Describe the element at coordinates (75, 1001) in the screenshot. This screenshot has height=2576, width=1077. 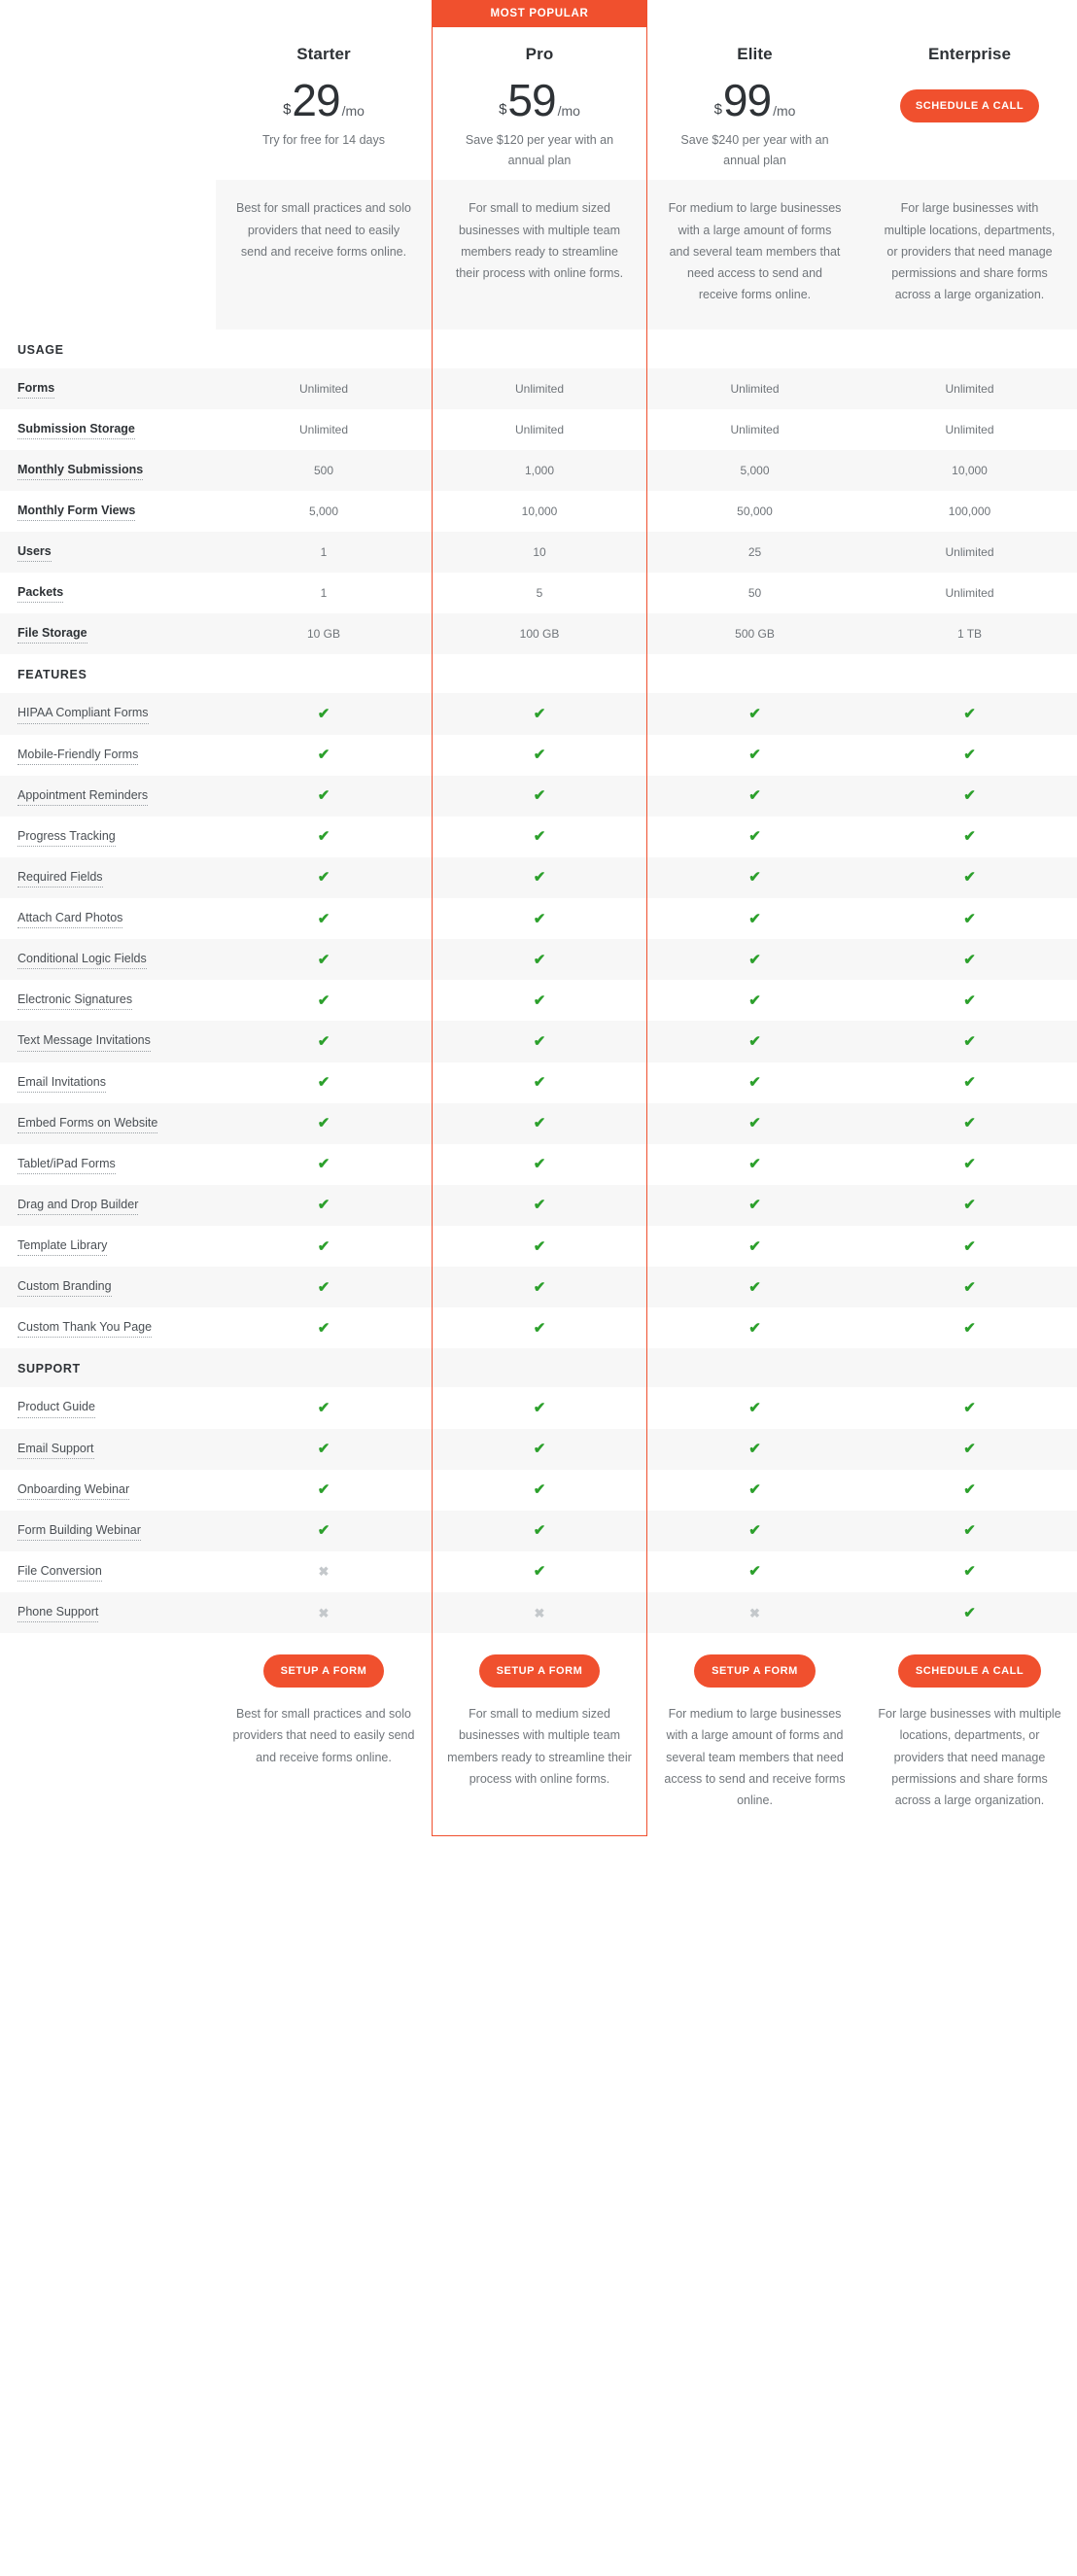
I see `row-label-text: Electronic Signatures` at that location.